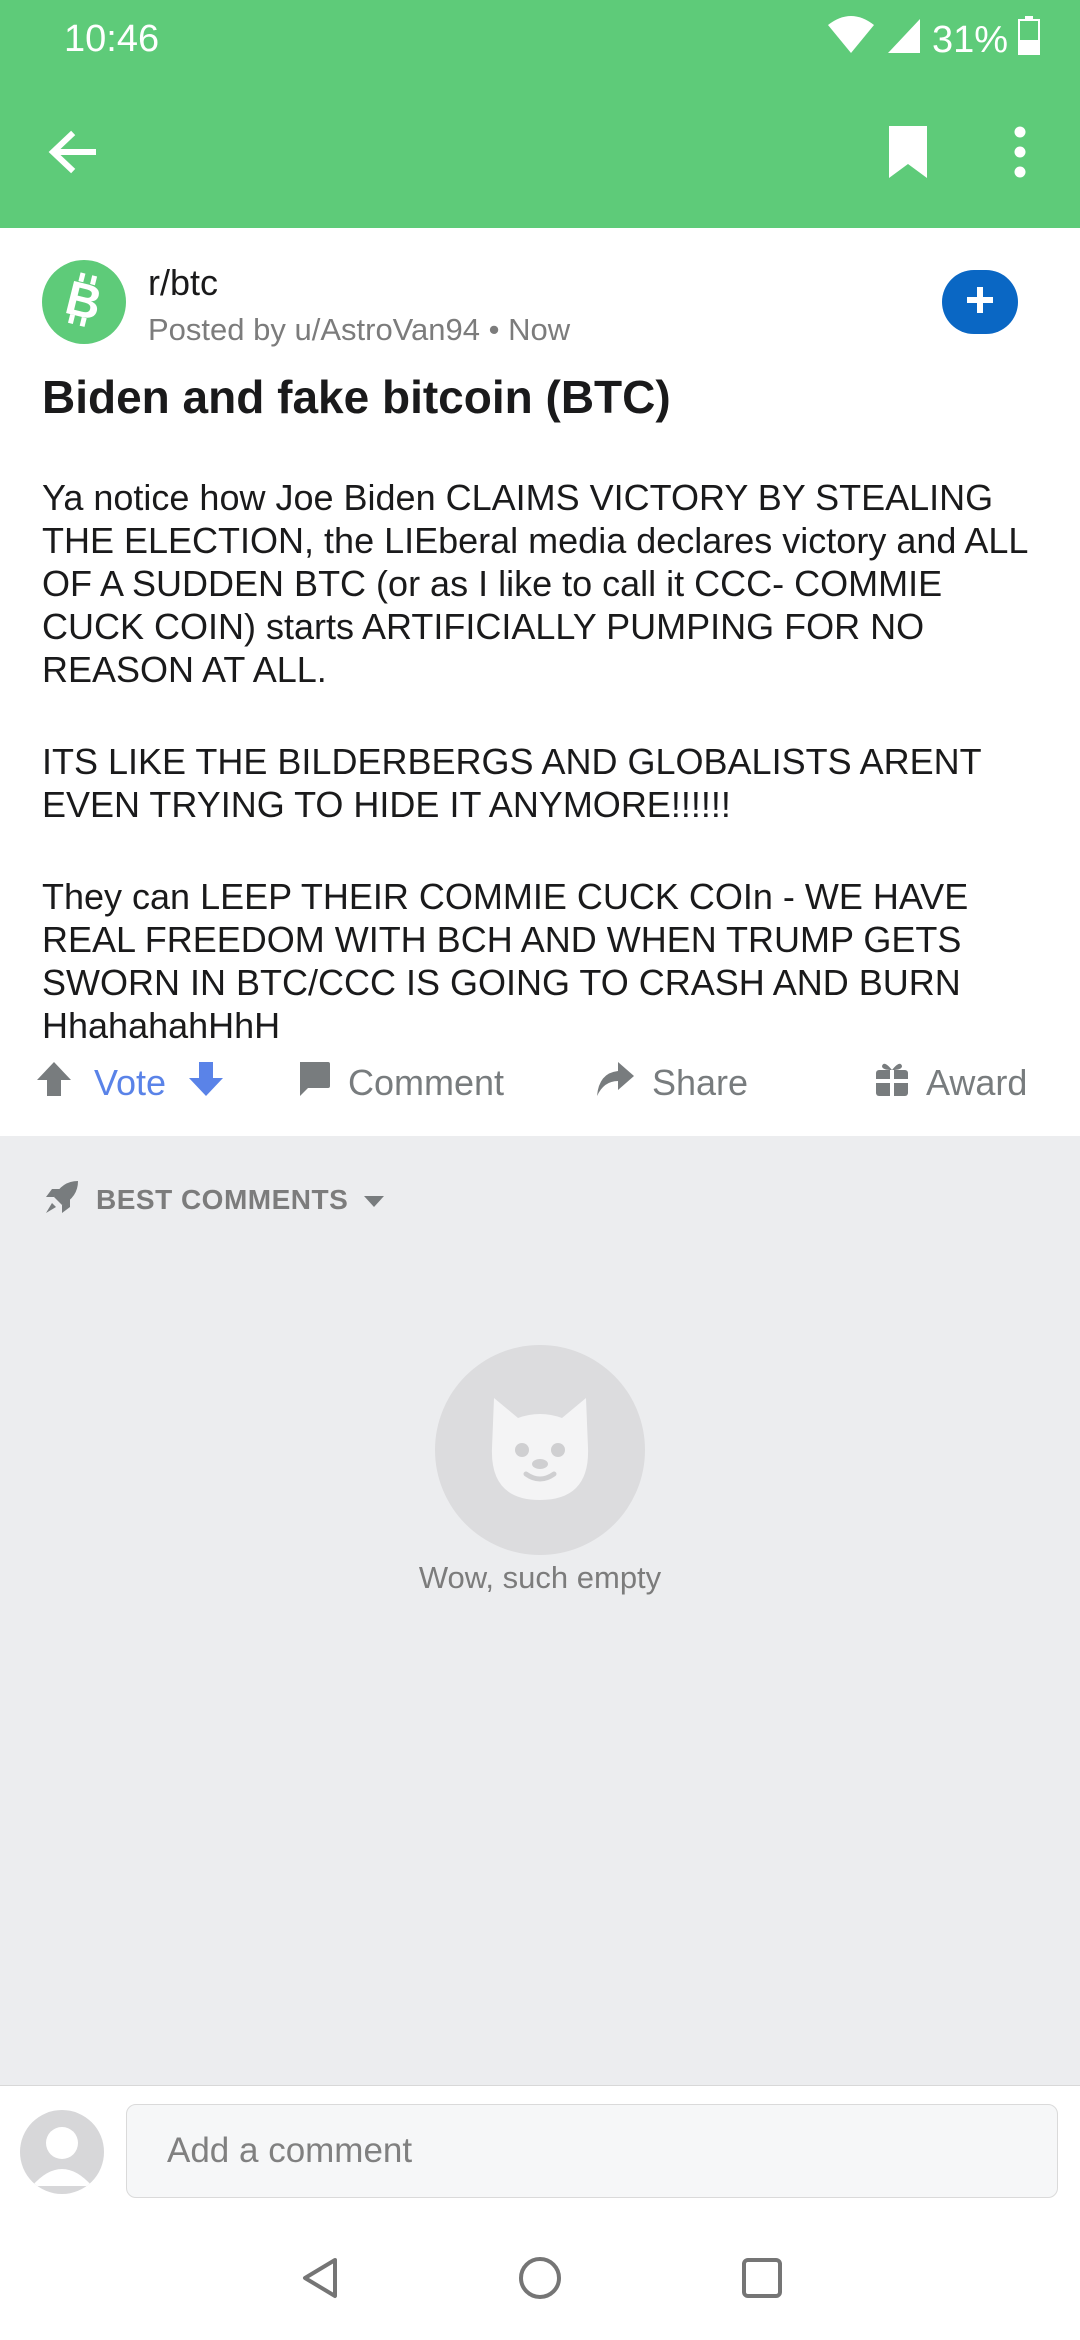  What do you see at coordinates (969, 39) in the screenshot?
I see `battery-percent: 31%` at bounding box center [969, 39].